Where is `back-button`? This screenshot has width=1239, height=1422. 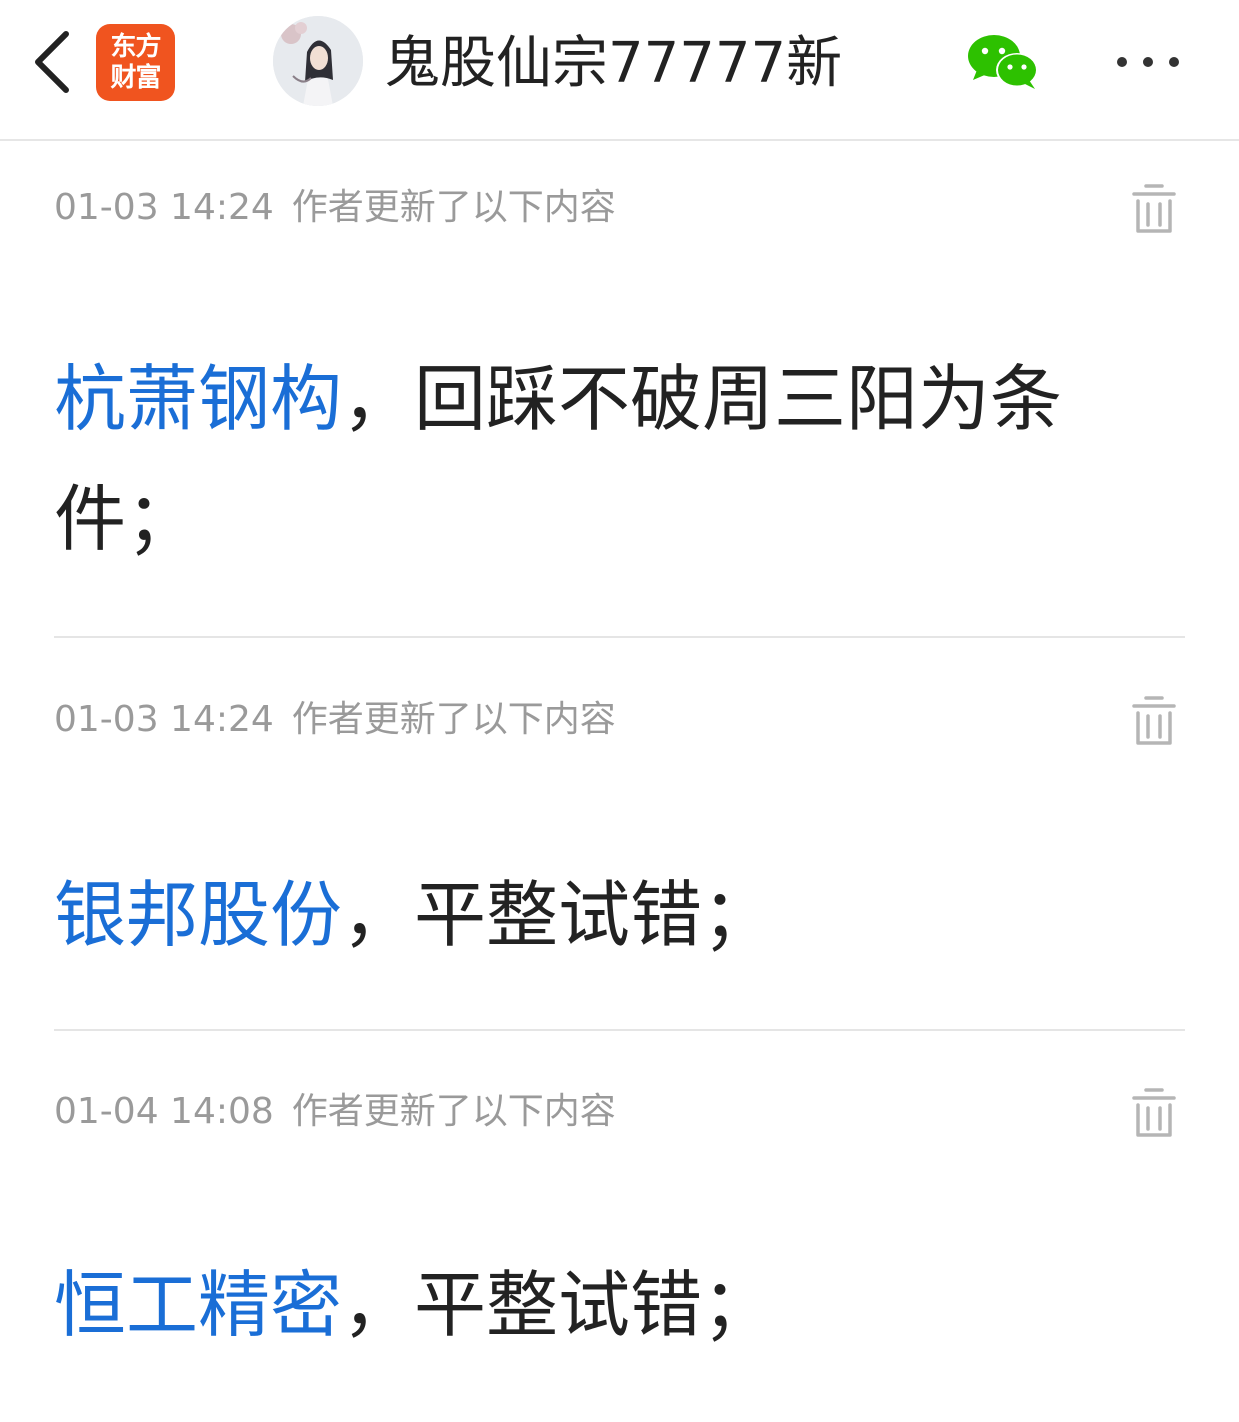 back-button is located at coordinates (52, 62).